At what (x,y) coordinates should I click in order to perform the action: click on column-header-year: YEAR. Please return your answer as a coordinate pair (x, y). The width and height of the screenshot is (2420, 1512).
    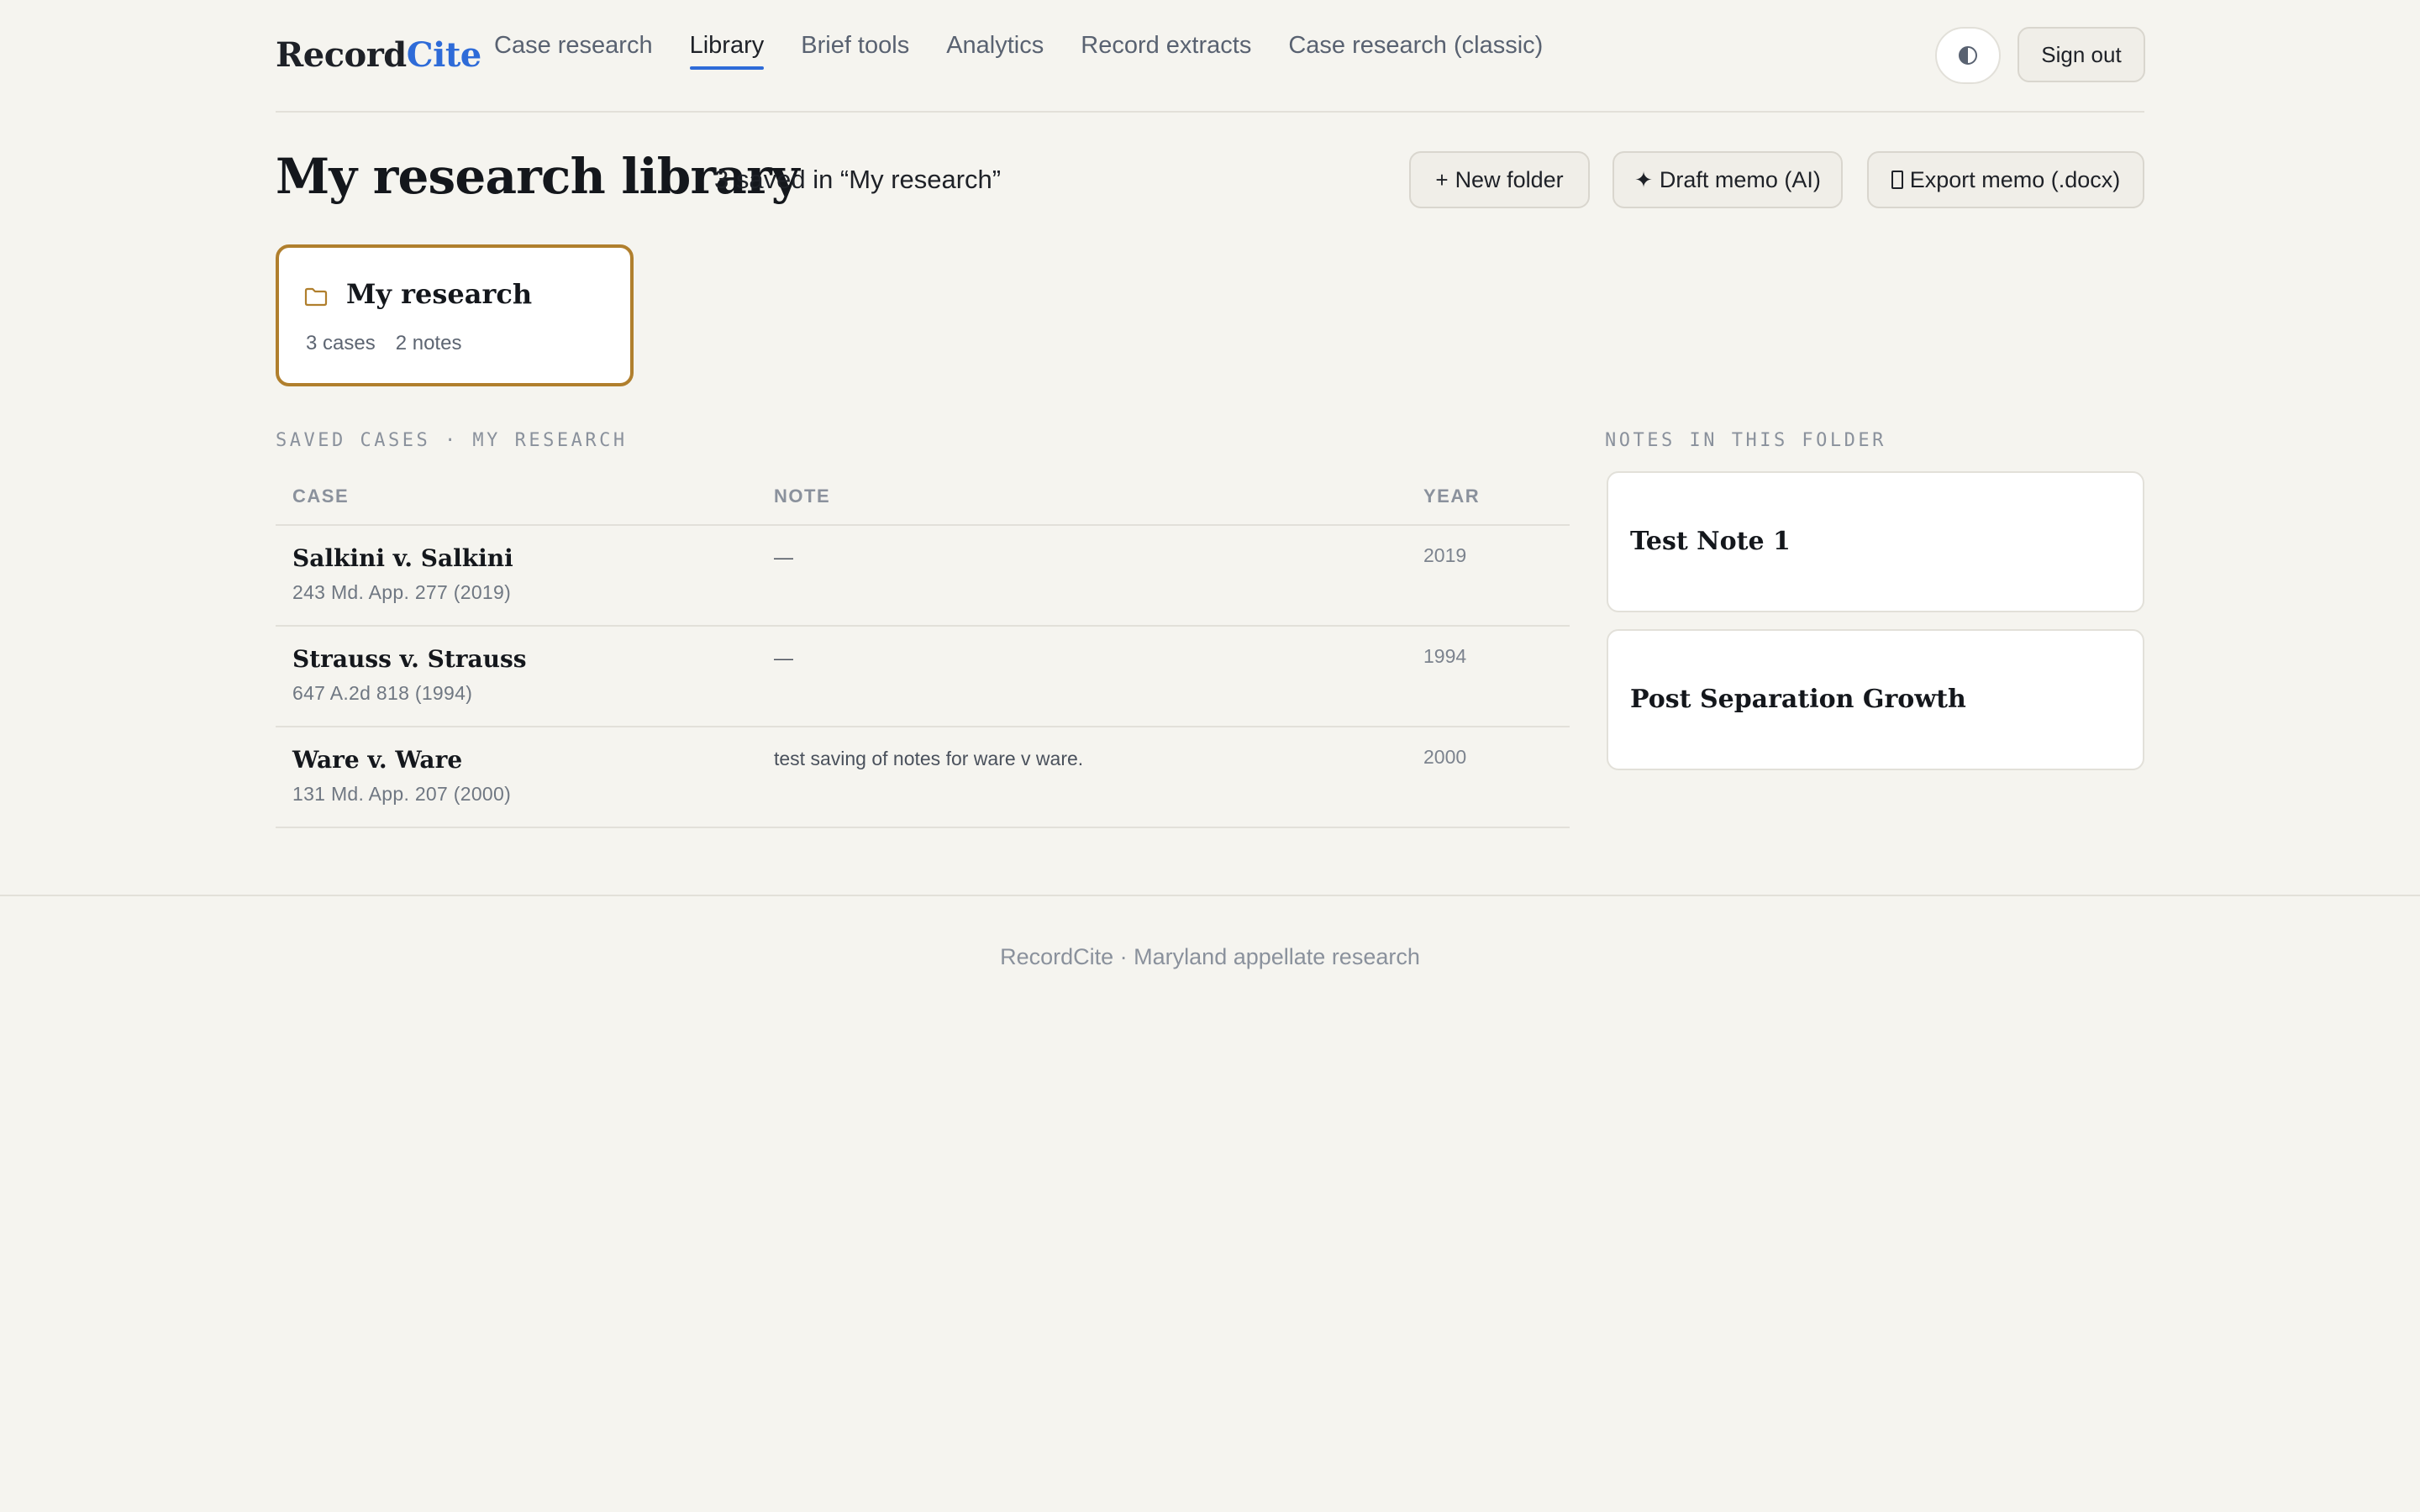
    Looking at the image, I should click on (1452, 496).